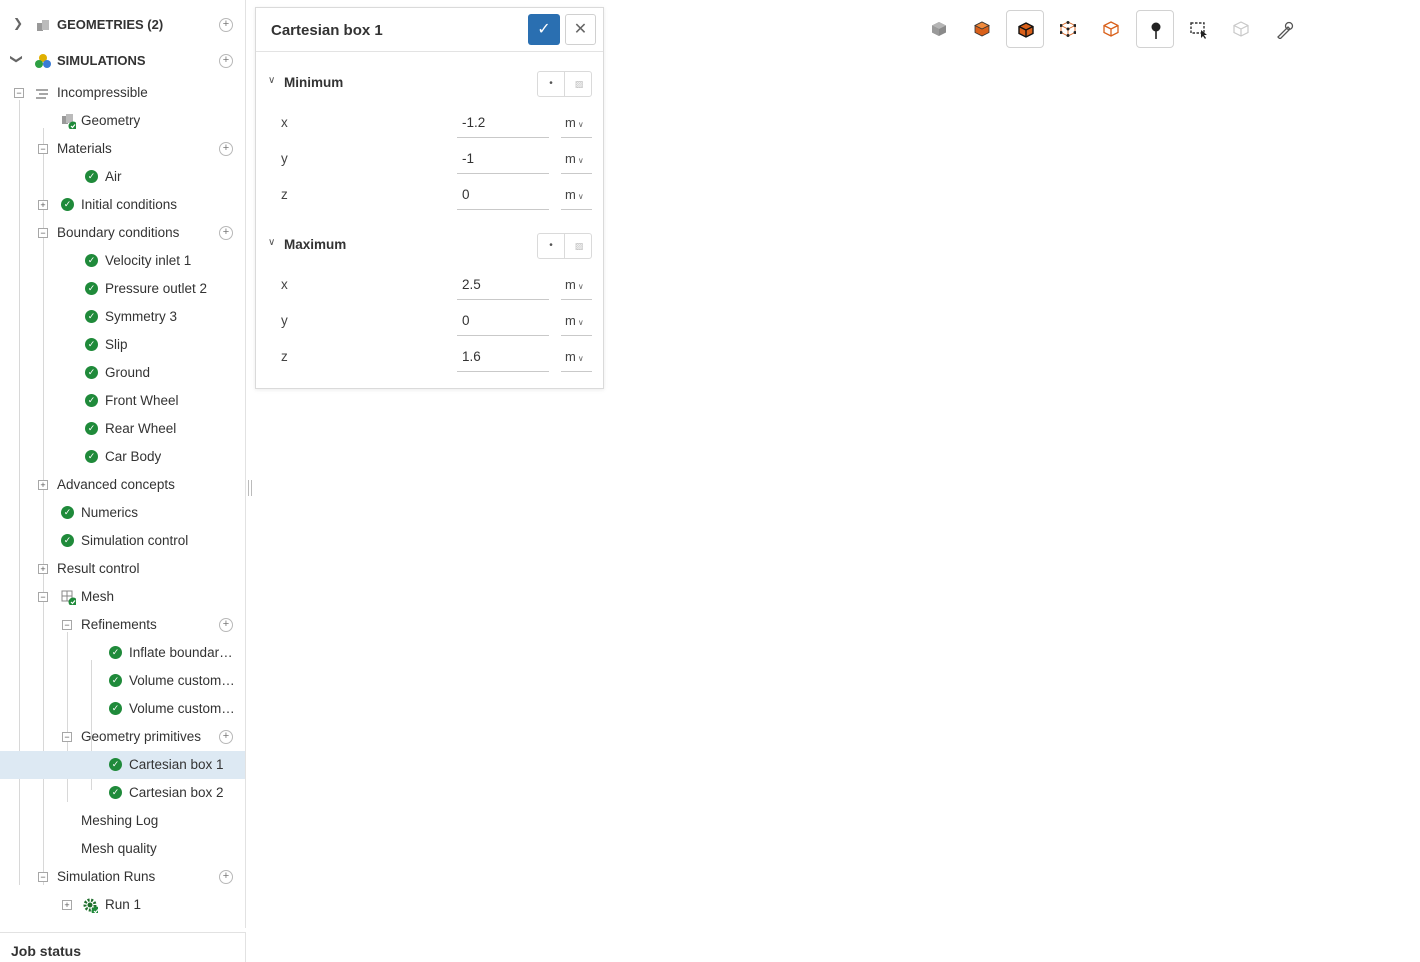  Describe the element at coordinates (1068, 29) in the screenshot. I see `cube-points-icon` at that location.